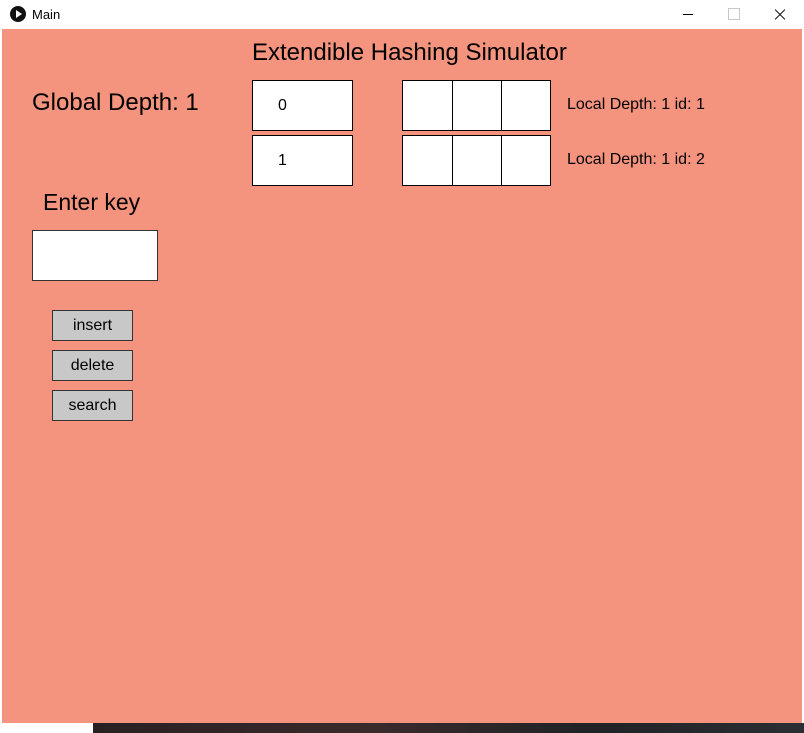 This screenshot has width=804, height=733. What do you see at coordinates (92, 202) in the screenshot?
I see `enter-key-label: Enter key` at bounding box center [92, 202].